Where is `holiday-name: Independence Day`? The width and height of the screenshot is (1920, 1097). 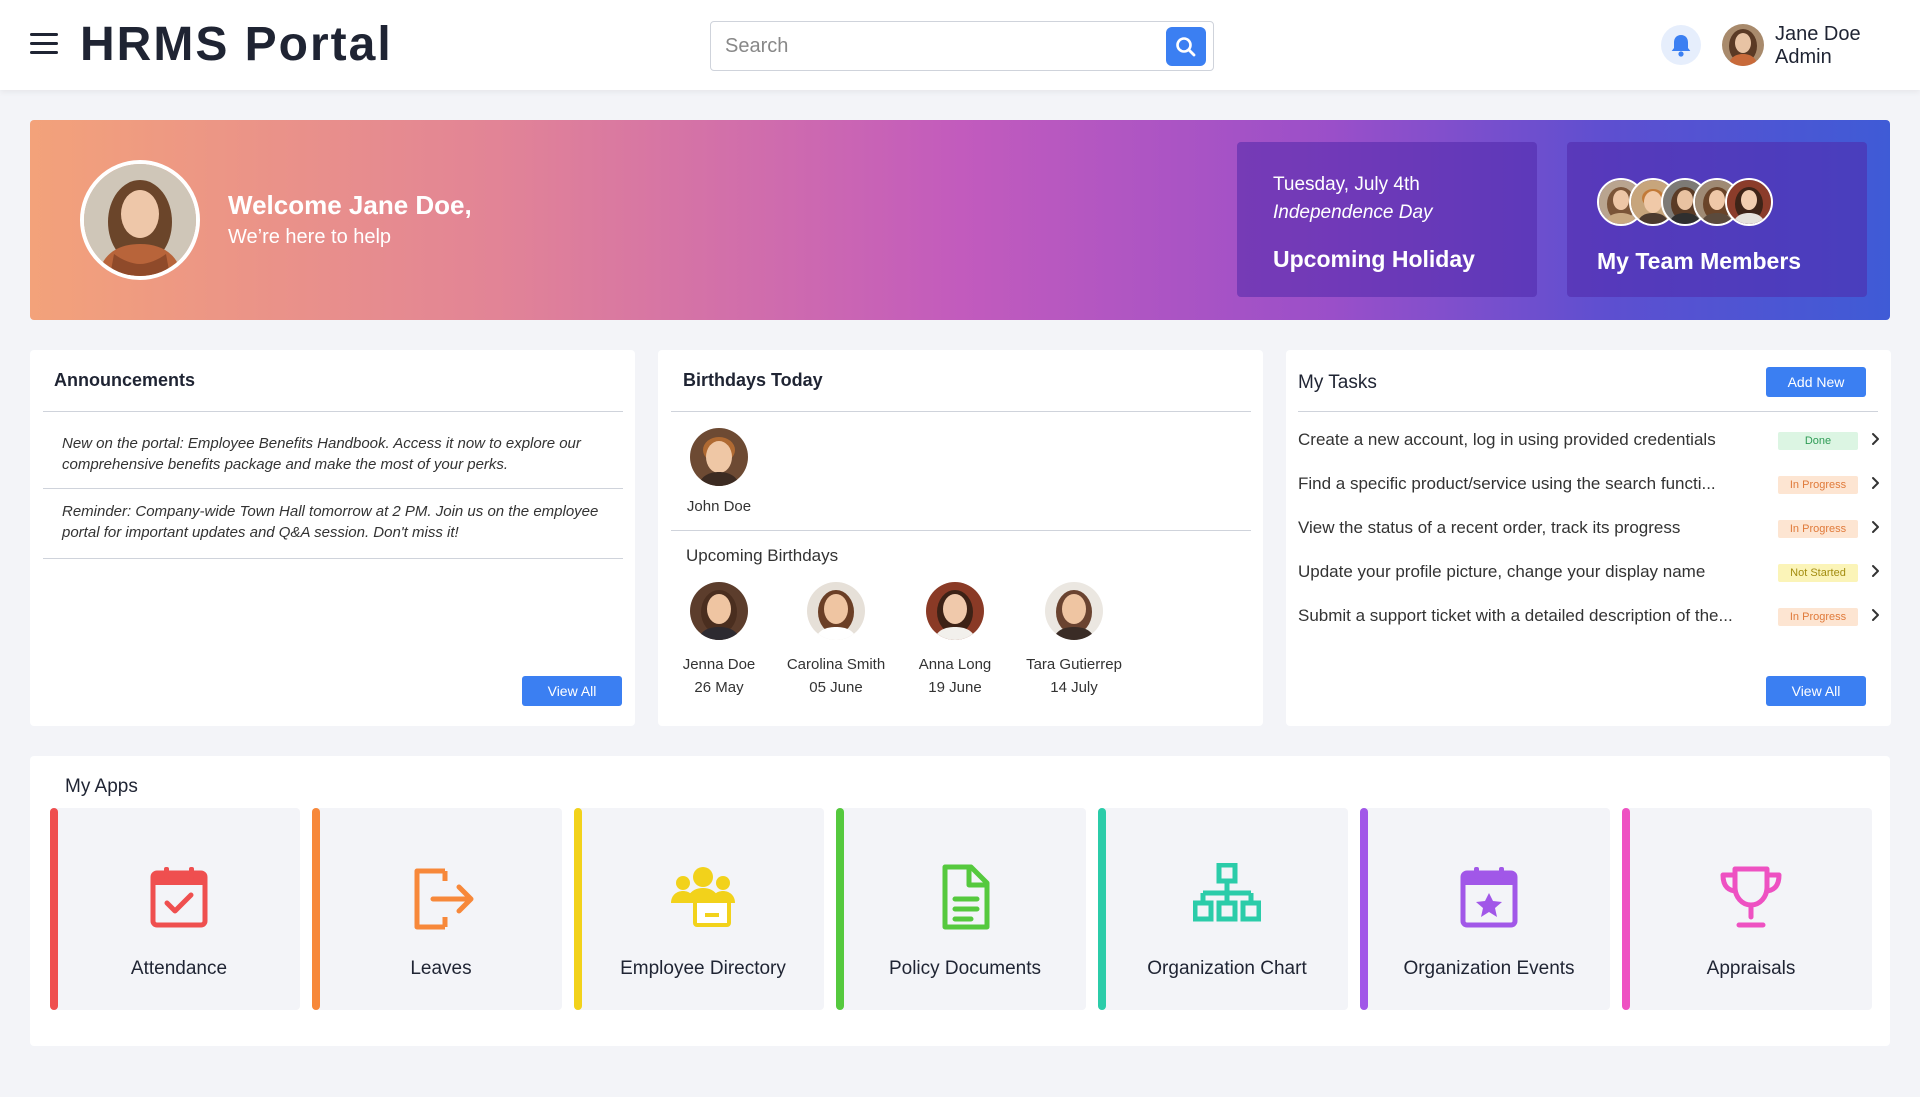 holiday-name: Independence Day is located at coordinates (1353, 212).